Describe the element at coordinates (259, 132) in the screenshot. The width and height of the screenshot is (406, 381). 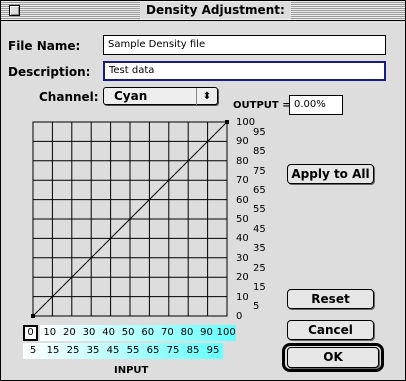
I see `output-tick-label: 95` at that location.